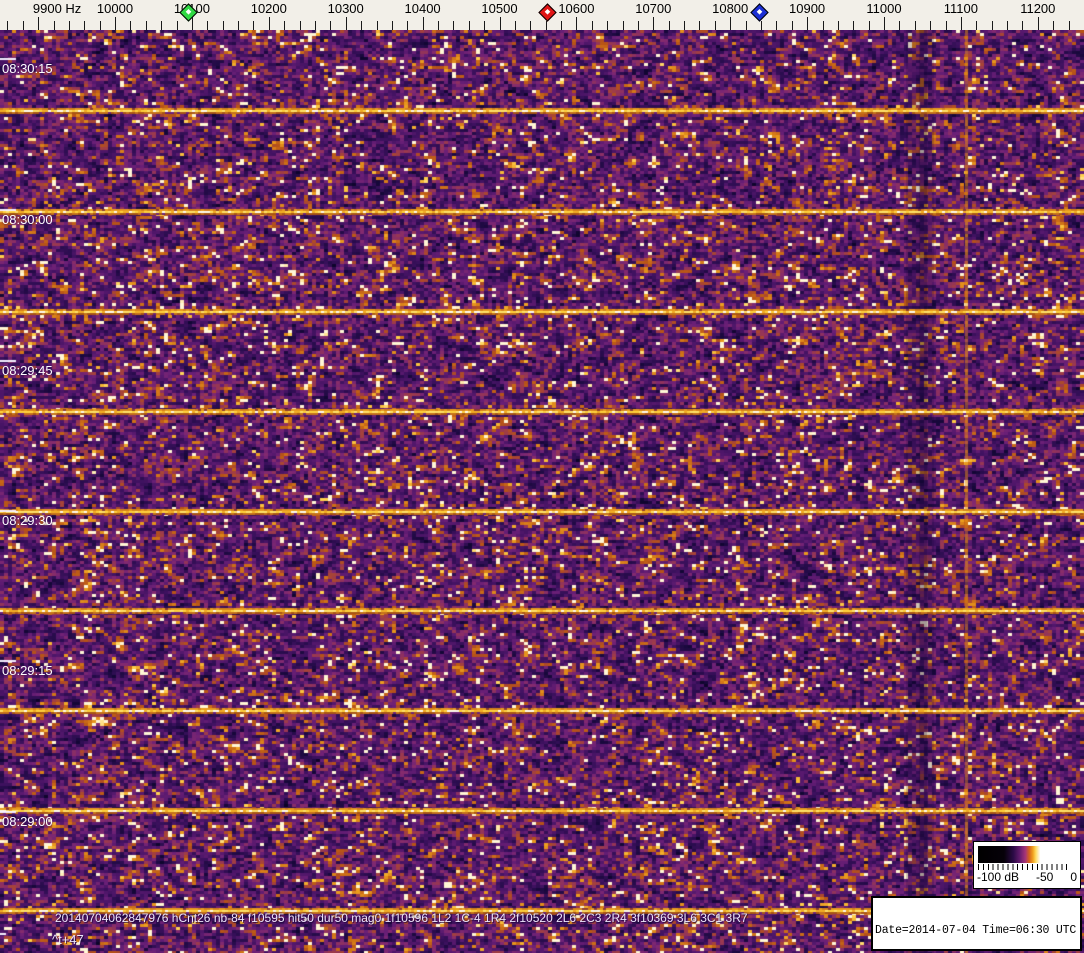  I want to click on freq-tick-label: 10000, so click(115, 8).